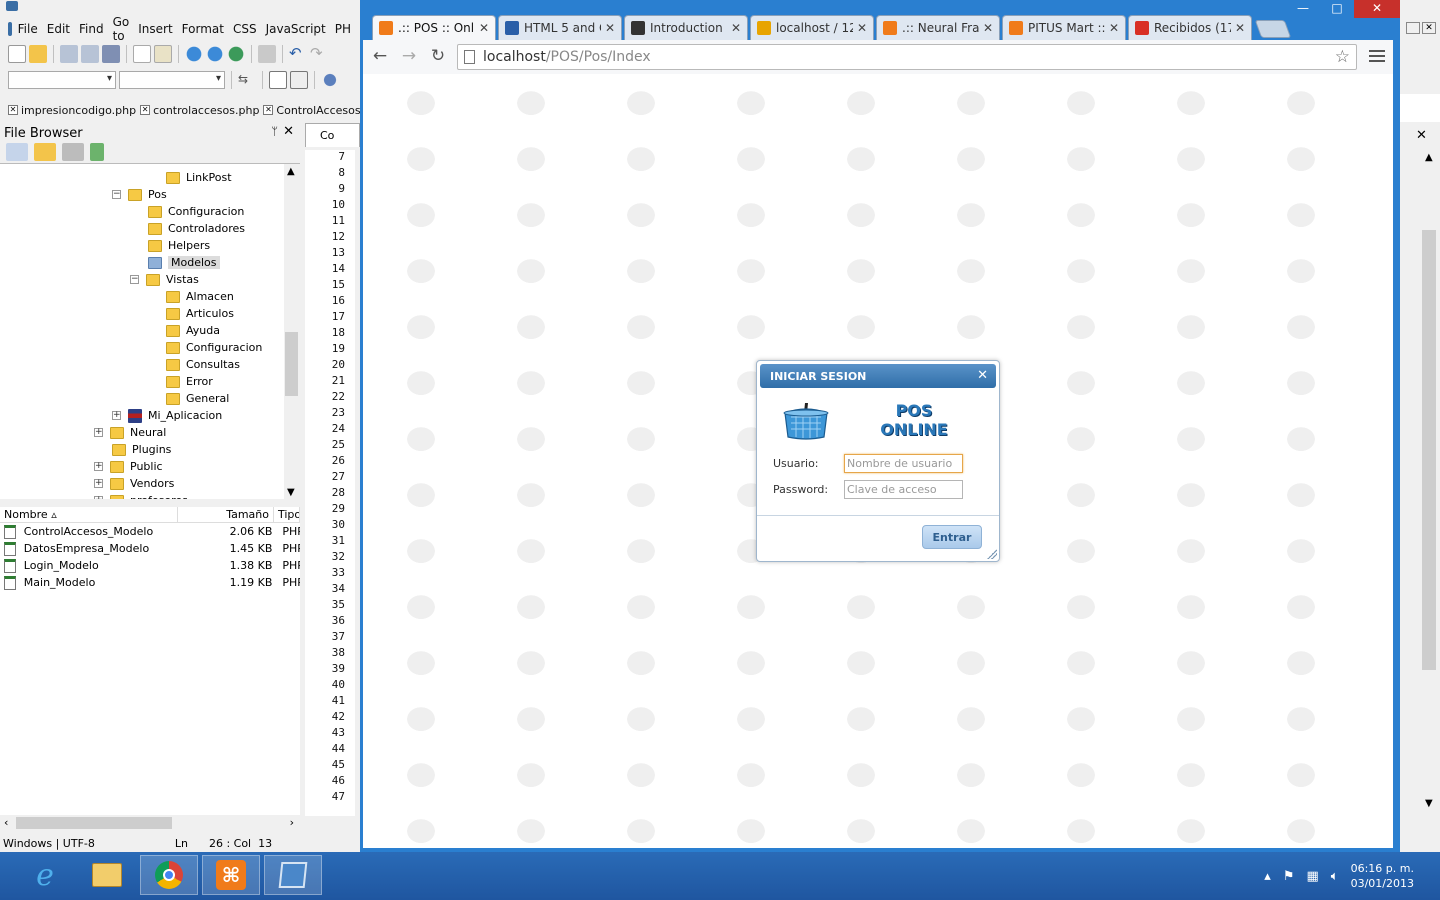  Describe the element at coordinates (163, 54) in the screenshot. I see `paste-icon` at that location.